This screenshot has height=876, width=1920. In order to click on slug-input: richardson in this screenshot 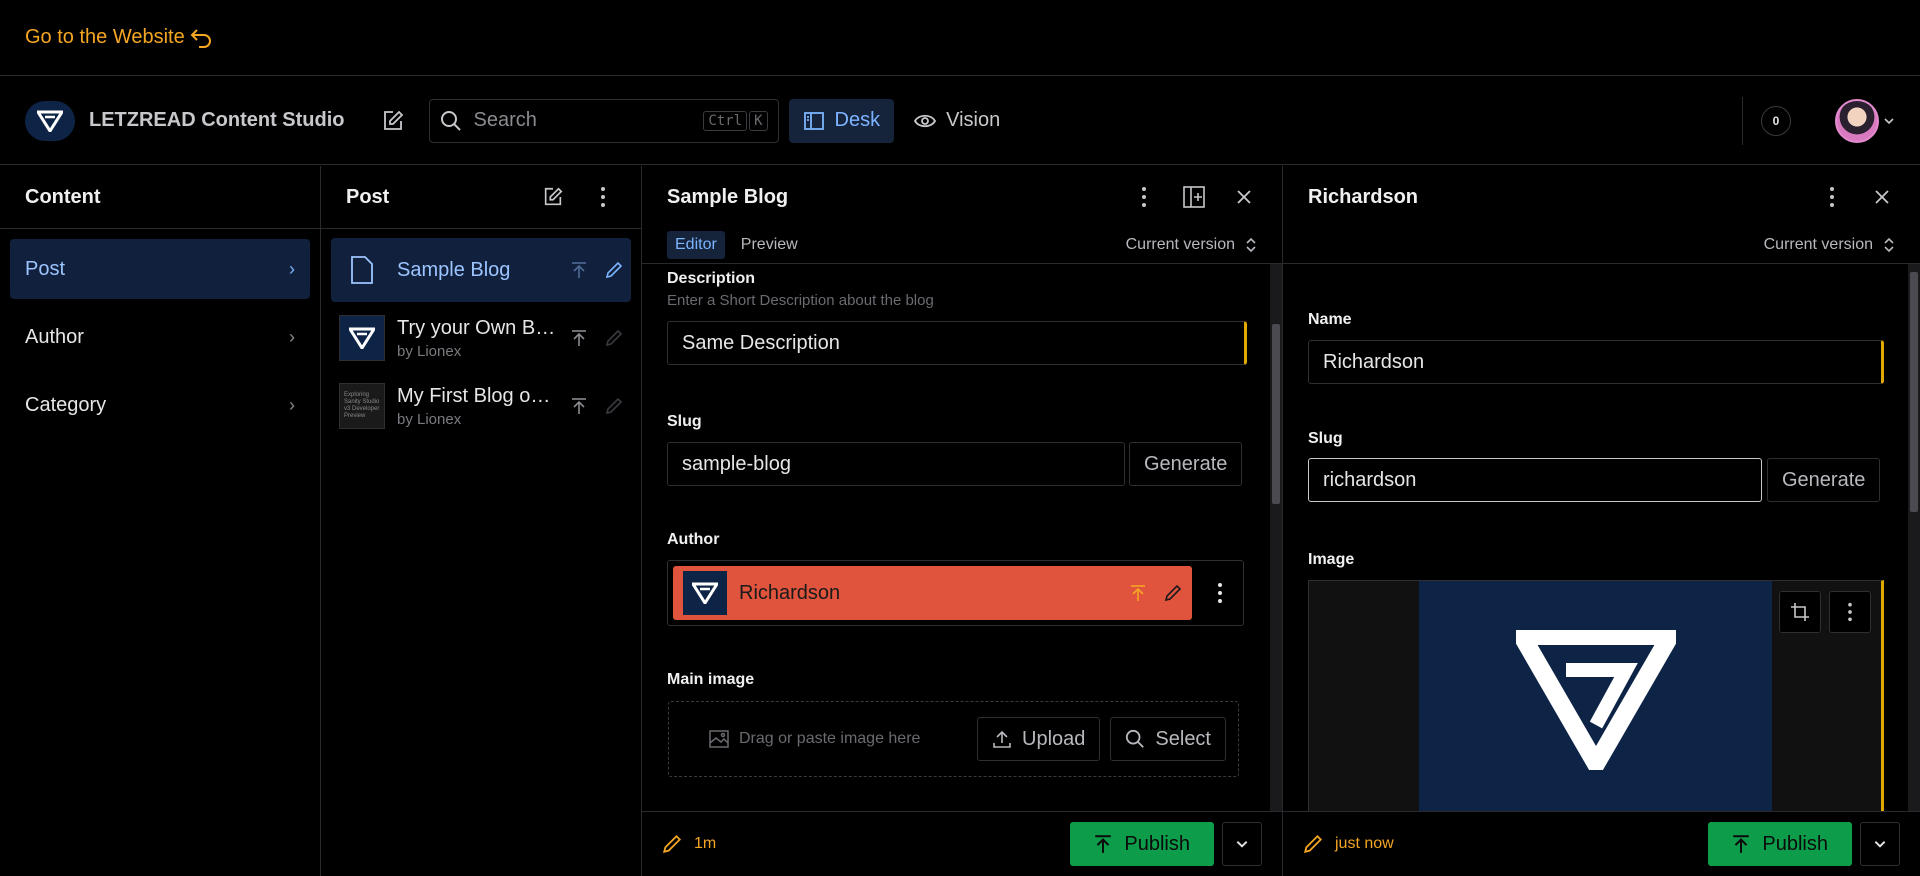, I will do `click(1535, 480)`.